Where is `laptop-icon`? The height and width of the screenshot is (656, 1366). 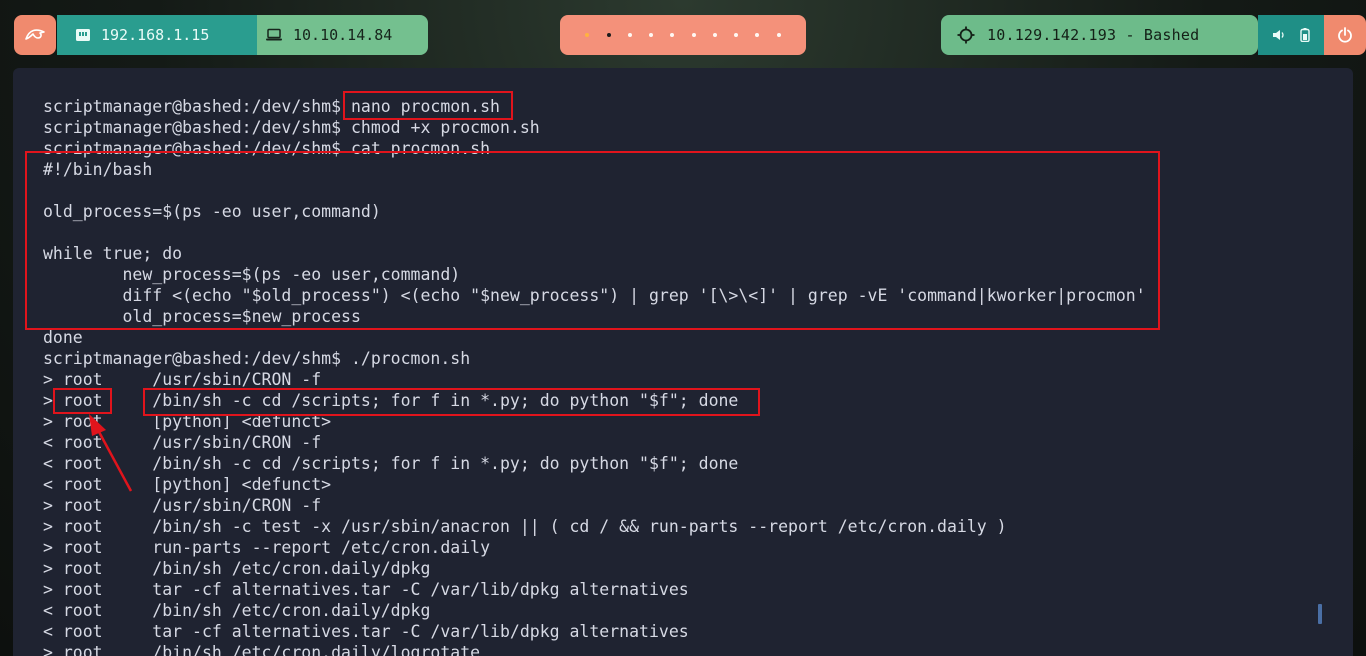 laptop-icon is located at coordinates (274, 35).